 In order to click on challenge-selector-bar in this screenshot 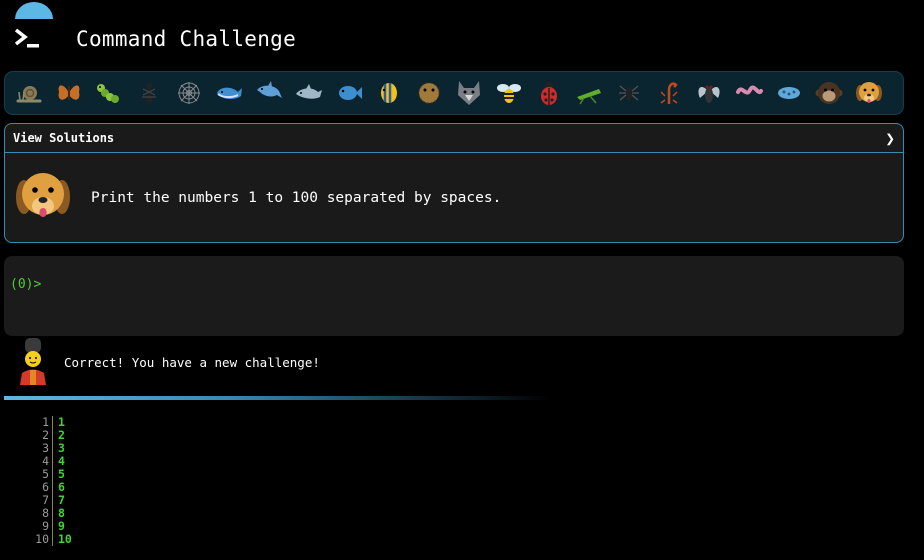, I will do `click(454, 93)`.